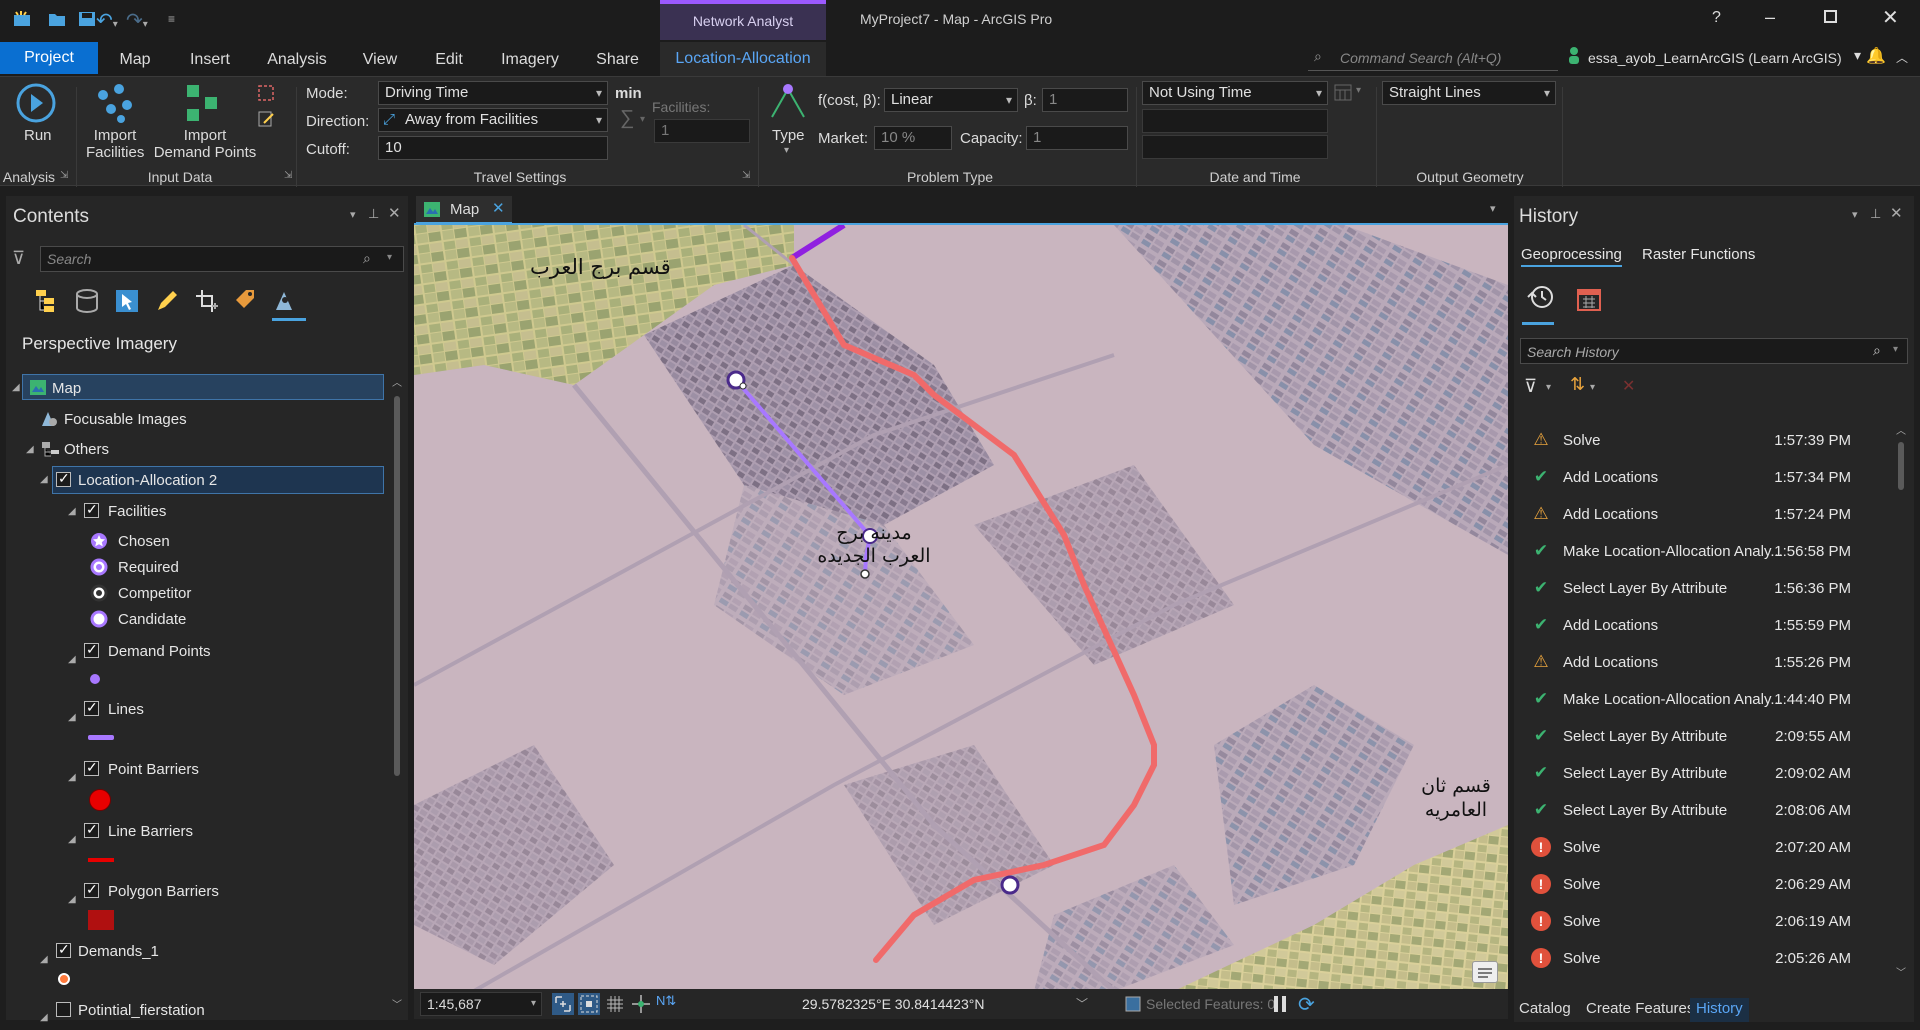 This screenshot has height=1030, width=1920. What do you see at coordinates (205, 144) in the screenshot?
I see `import-demand-points-button: Import Demand Points` at bounding box center [205, 144].